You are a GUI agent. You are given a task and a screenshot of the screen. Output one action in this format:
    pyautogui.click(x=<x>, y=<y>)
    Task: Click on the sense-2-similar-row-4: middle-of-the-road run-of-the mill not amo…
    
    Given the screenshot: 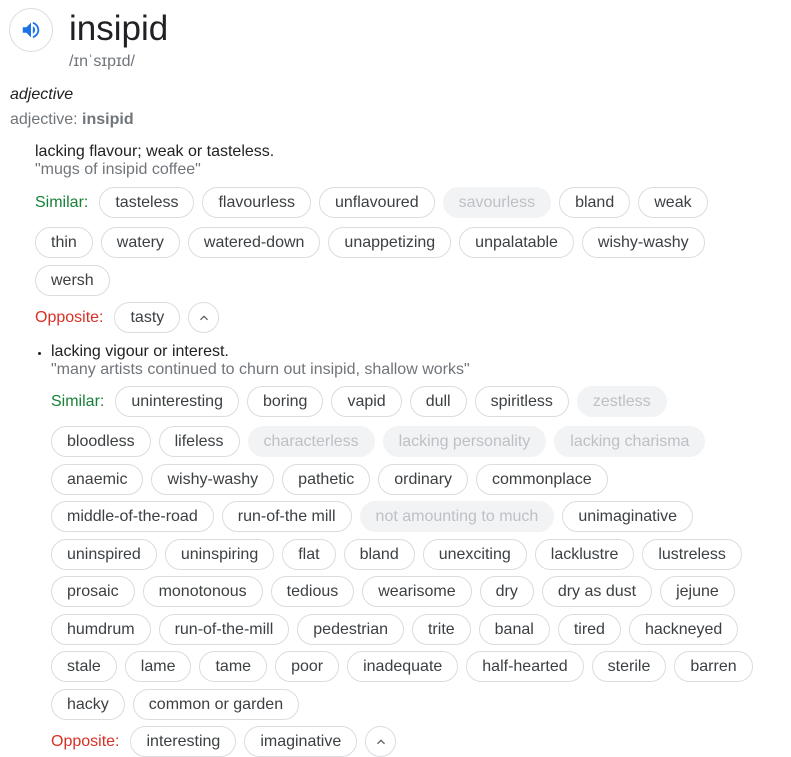 What is the action you would take?
    pyautogui.click(x=372, y=516)
    